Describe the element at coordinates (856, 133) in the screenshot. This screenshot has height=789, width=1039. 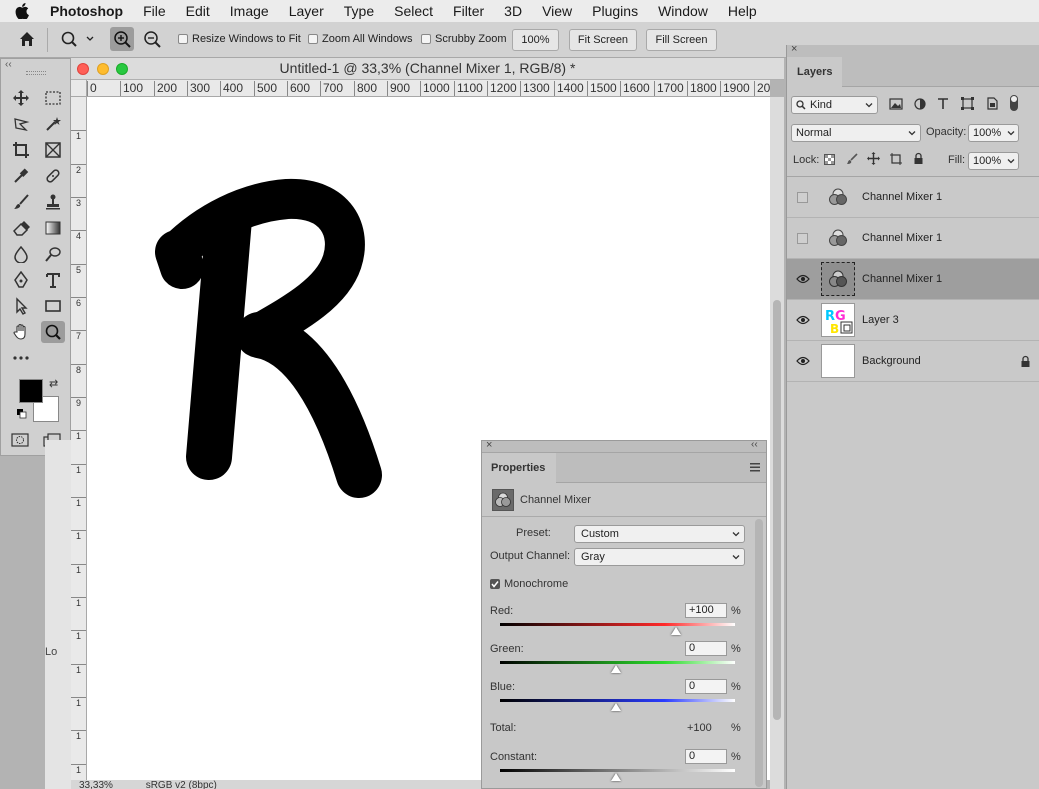
I see `blend-mode-select: Normal` at that location.